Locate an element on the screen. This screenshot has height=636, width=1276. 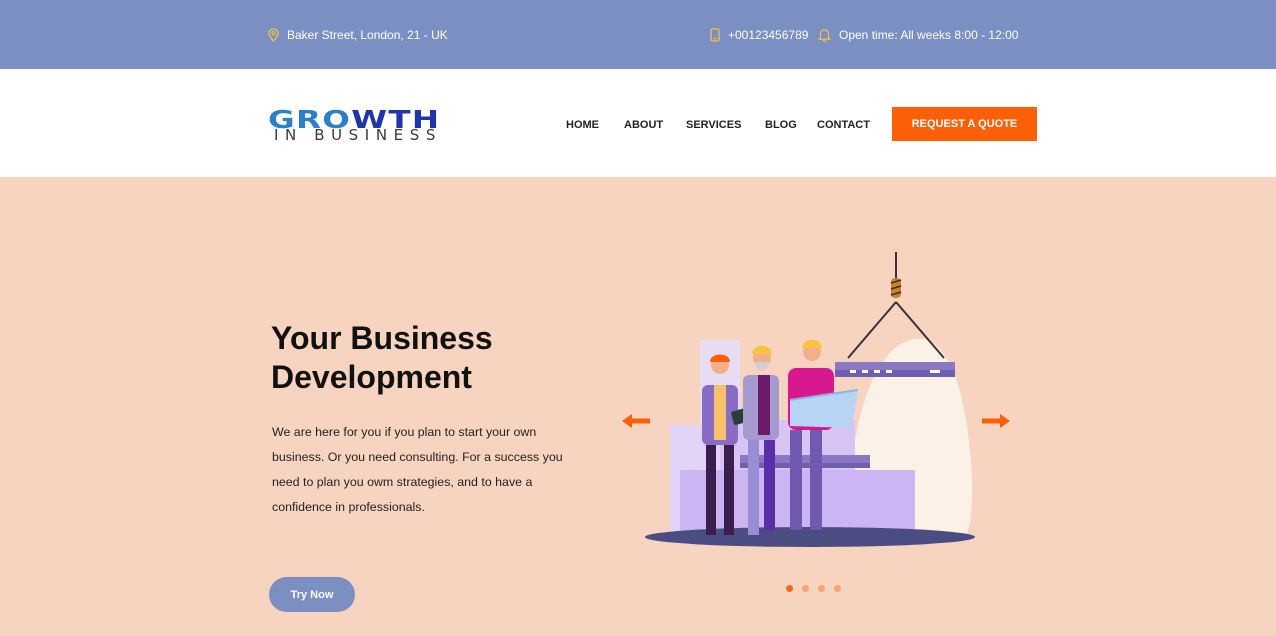
nav-contact: CONTACT is located at coordinates (843, 125).